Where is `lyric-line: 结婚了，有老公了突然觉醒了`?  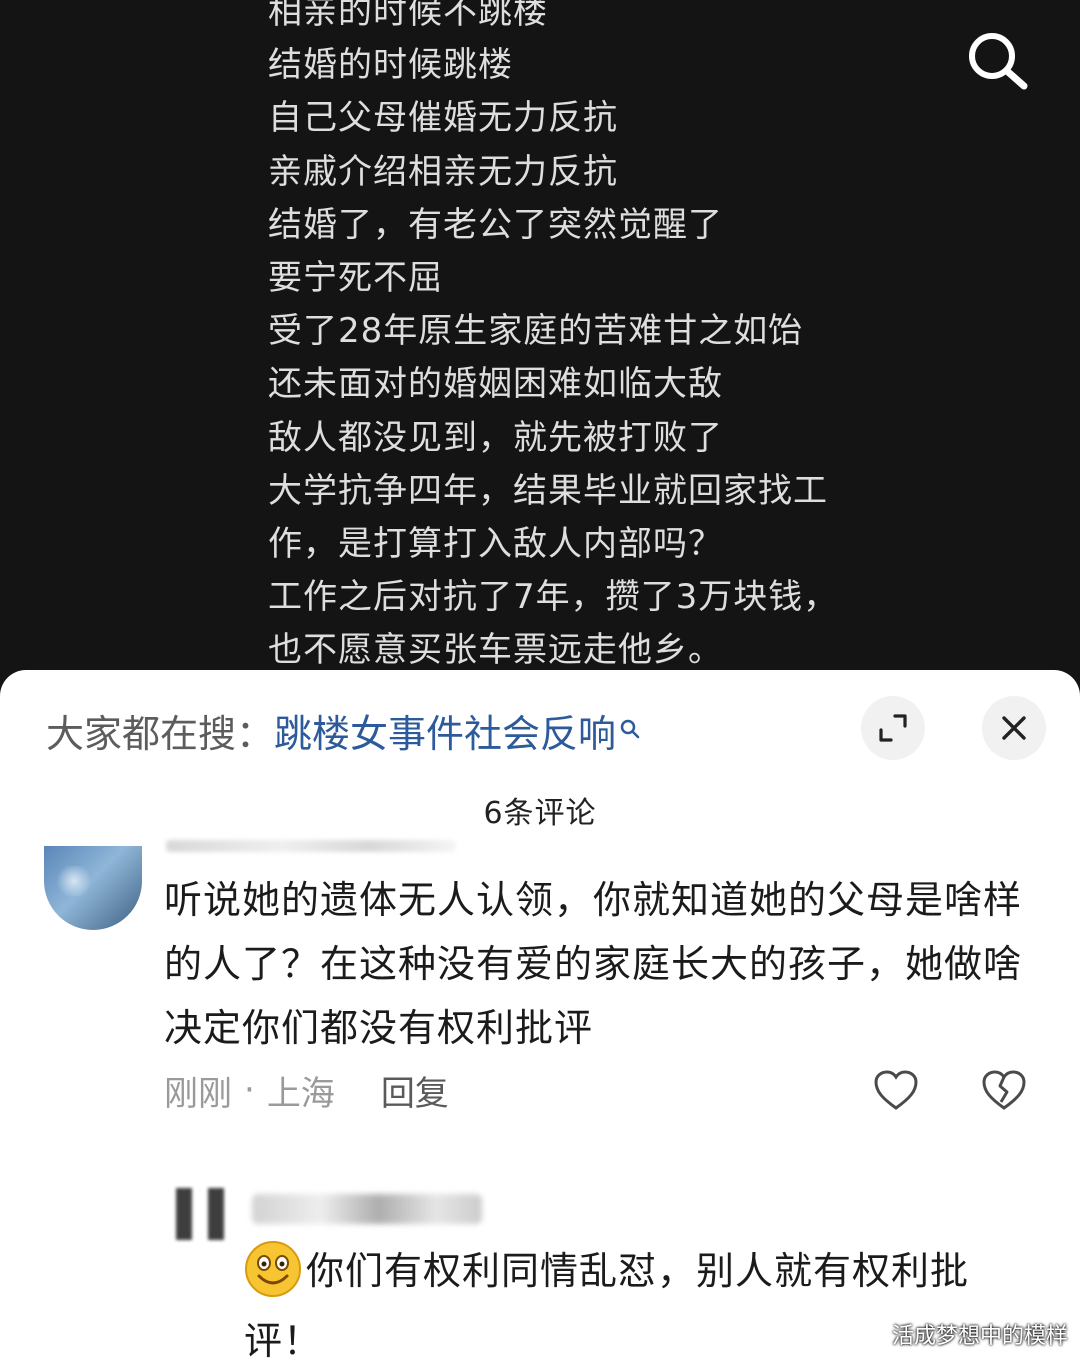
lyric-line: 结婚了，有老公了突然觉醒了 is located at coordinates (495, 224).